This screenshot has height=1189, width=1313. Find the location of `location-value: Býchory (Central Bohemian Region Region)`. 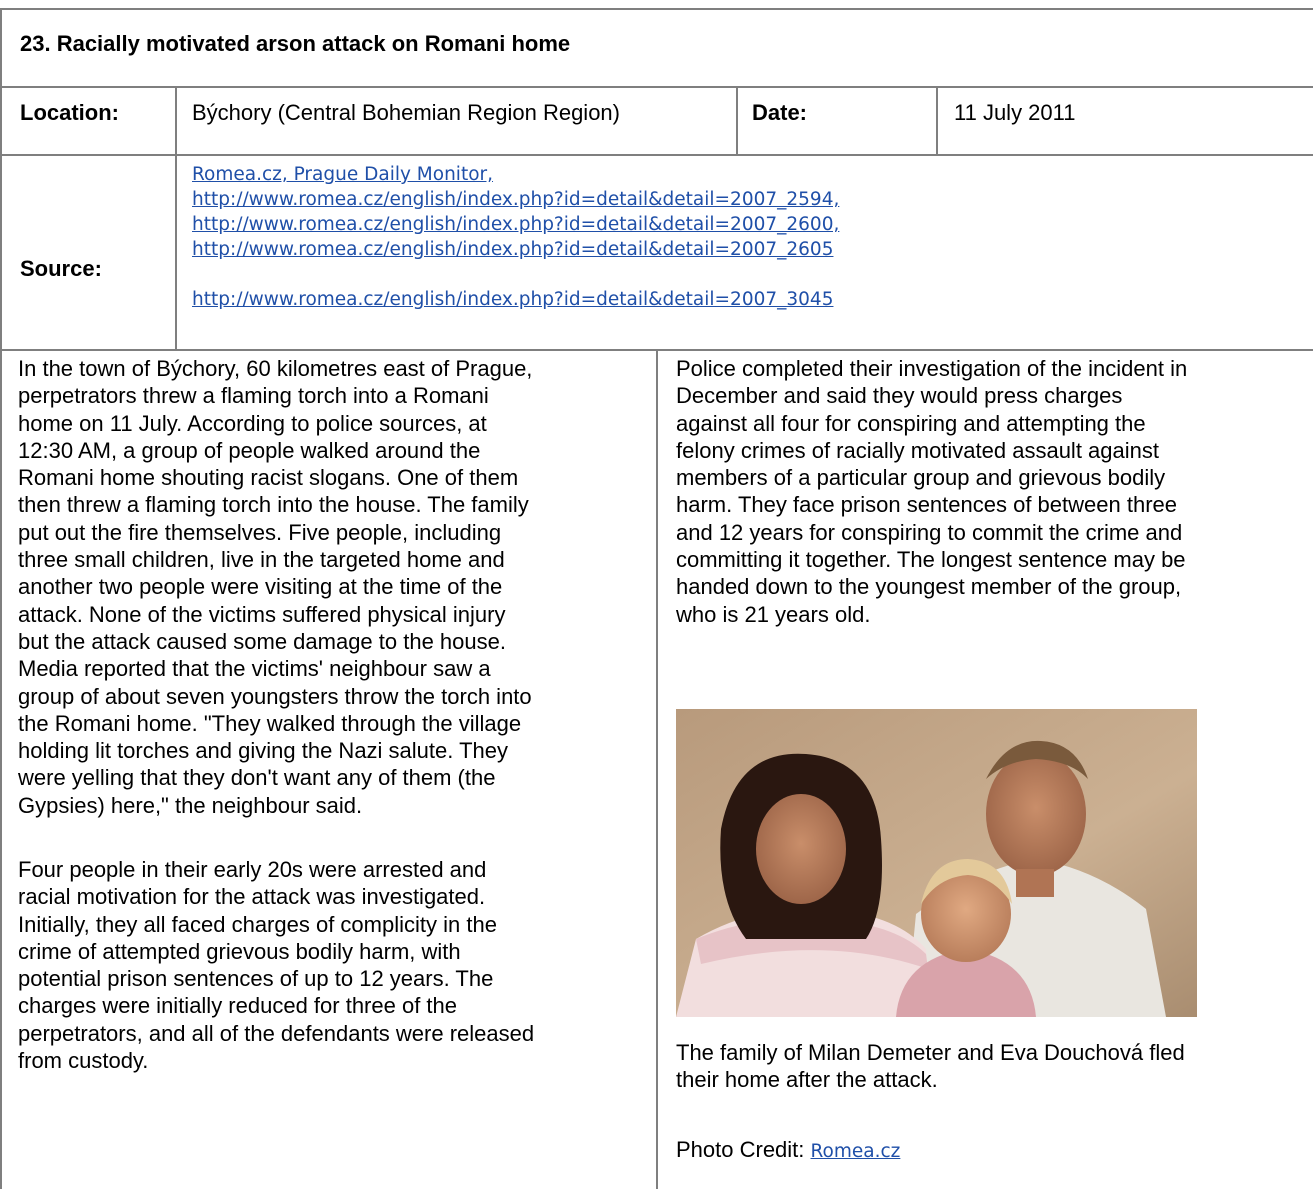

location-value: Býchory (Central Bohemian Region Region) is located at coordinates (406, 112).